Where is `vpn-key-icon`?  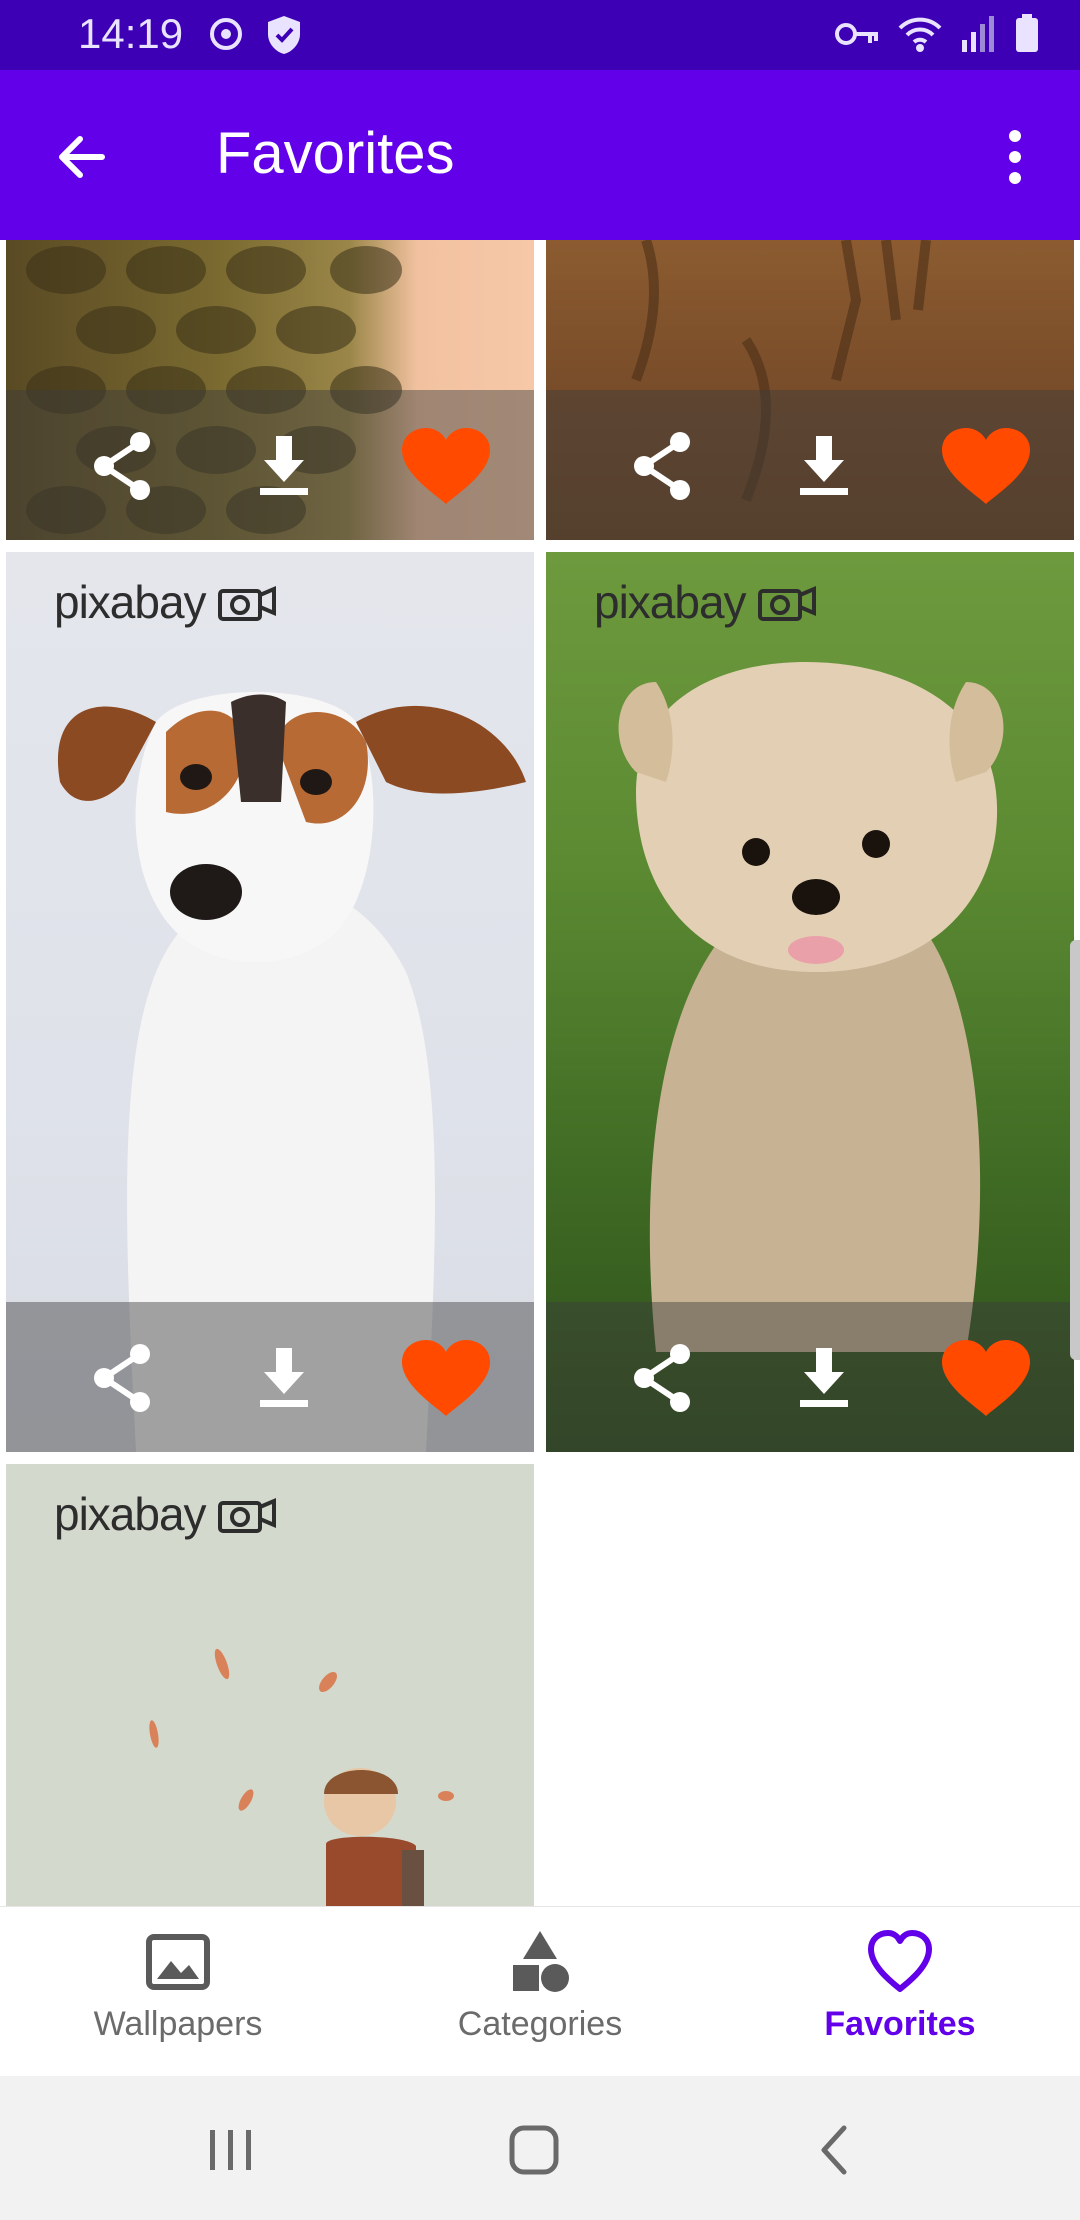 vpn-key-icon is located at coordinates (856, 34).